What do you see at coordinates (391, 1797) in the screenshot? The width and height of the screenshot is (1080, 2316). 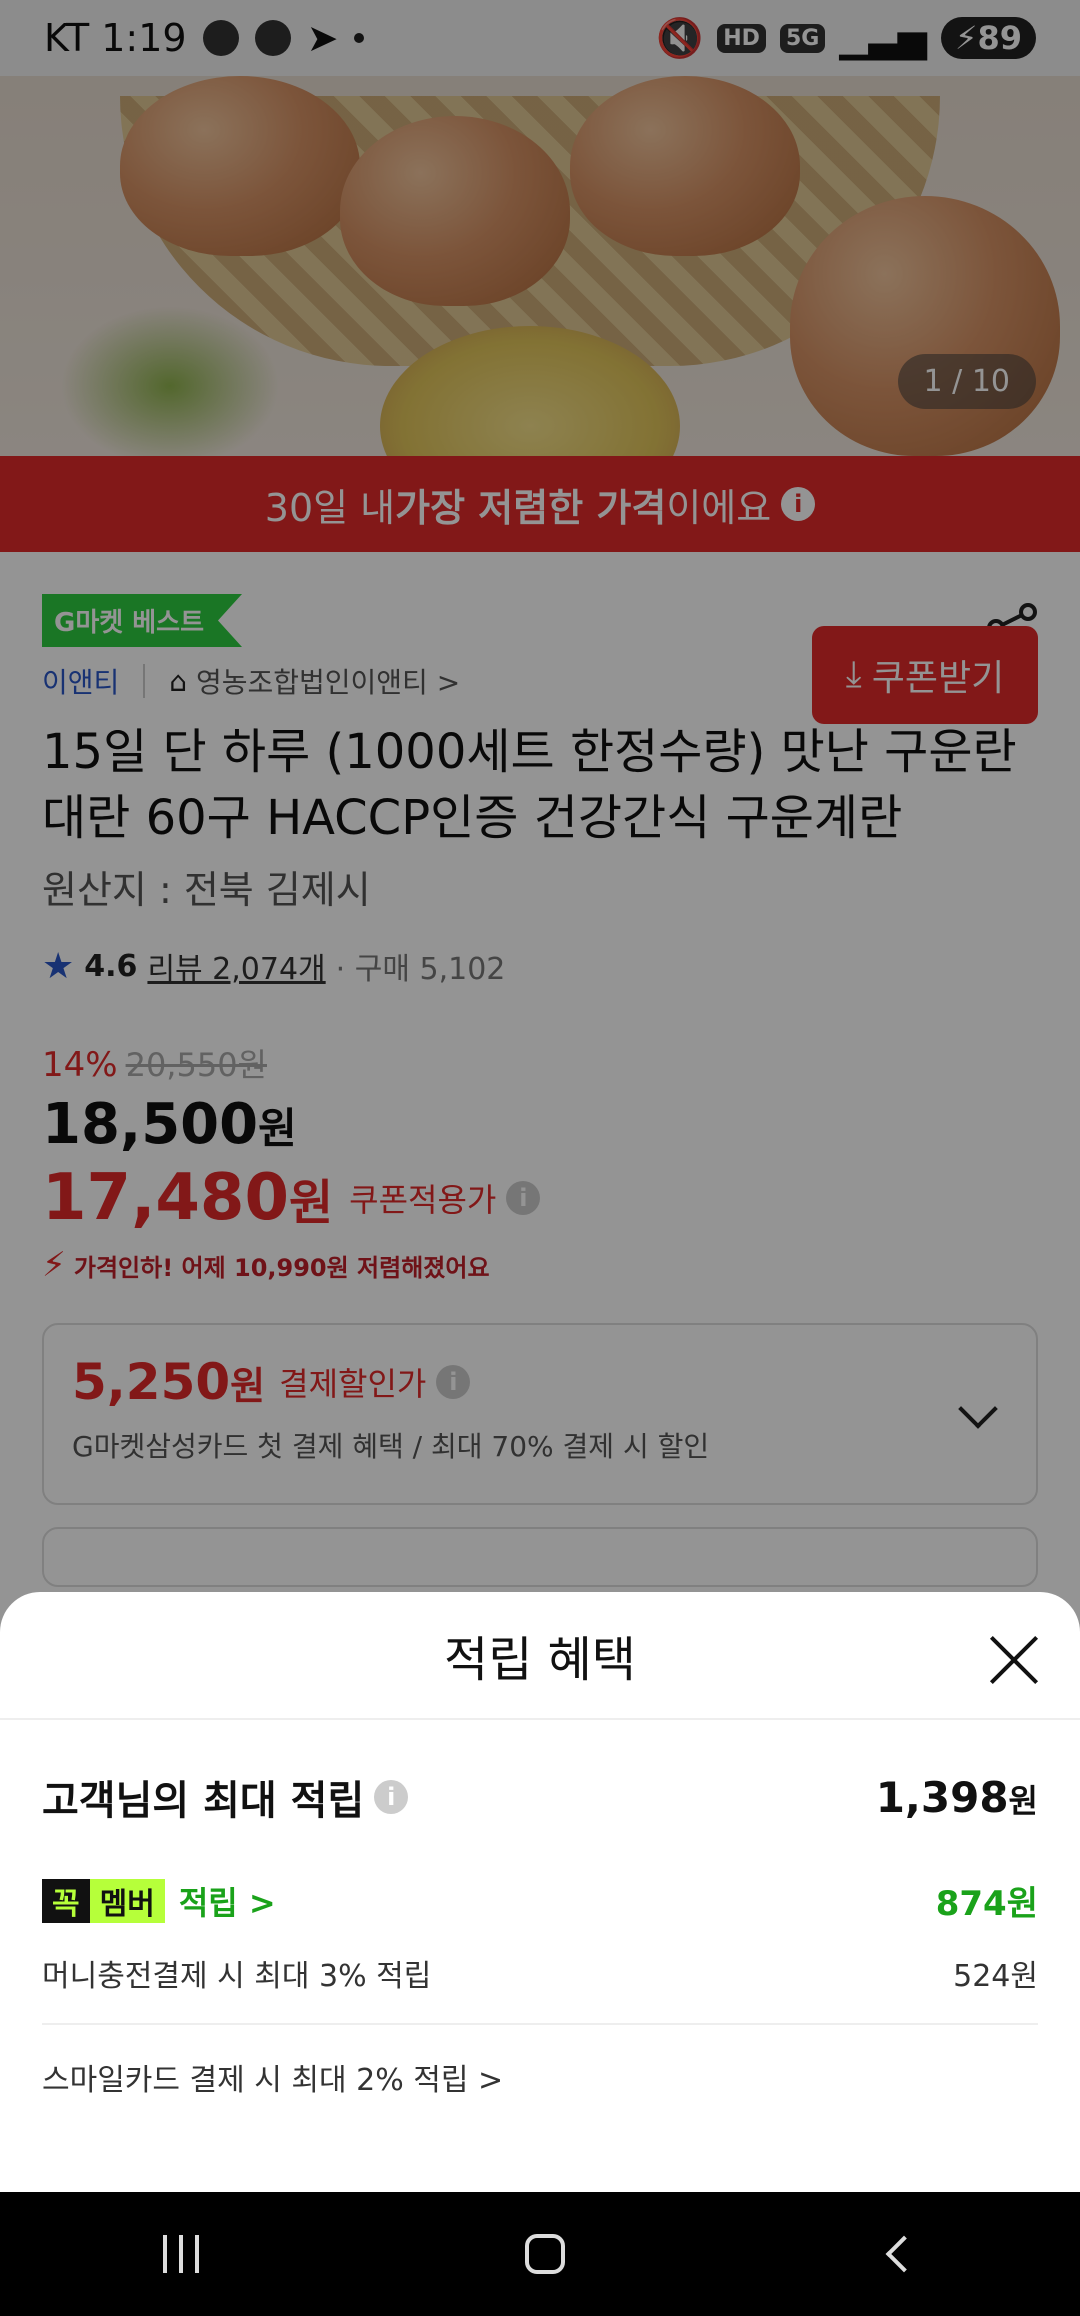 I see `info-icon: i` at bounding box center [391, 1797].